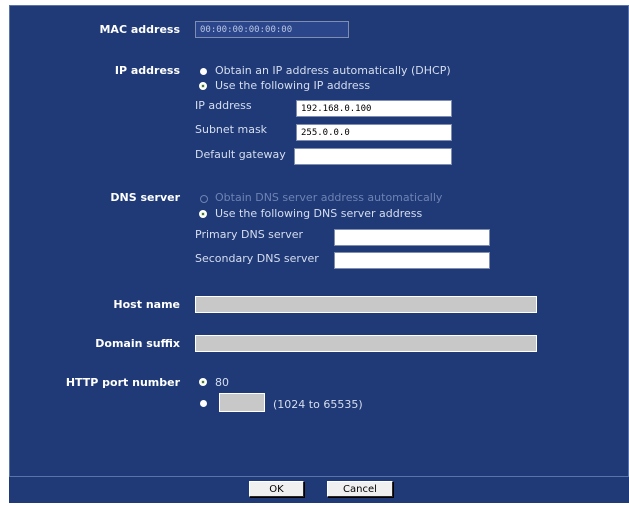 The image size is (629, 506). What do you see at coordinates (412, 237) in the screenshot?
I see `primary-dns-input` at bounding box center [412, 237].